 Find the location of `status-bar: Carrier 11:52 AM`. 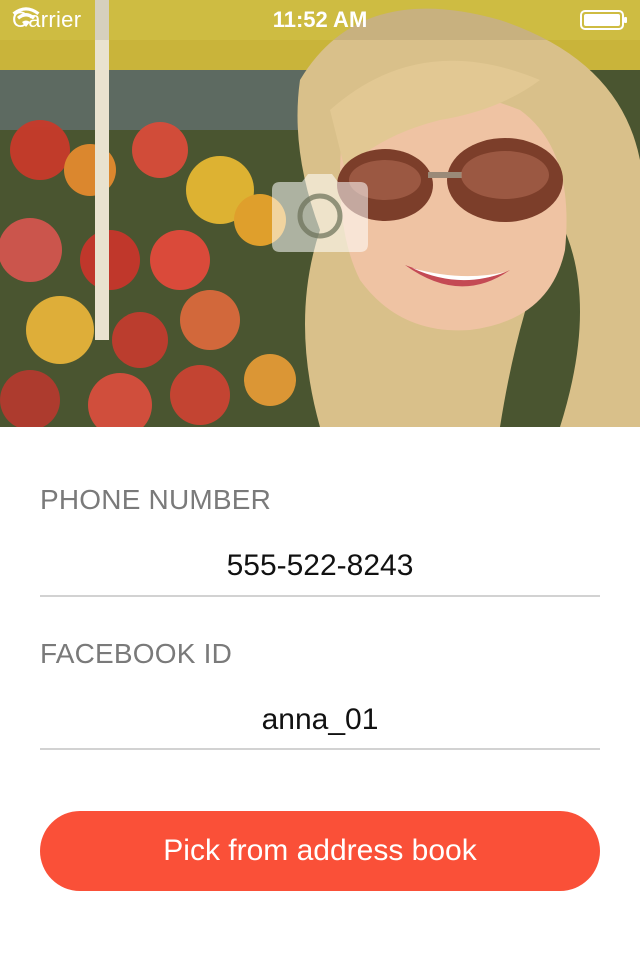

status-bar: Carrier 11:52 AM is located at coordinates (320, 20).